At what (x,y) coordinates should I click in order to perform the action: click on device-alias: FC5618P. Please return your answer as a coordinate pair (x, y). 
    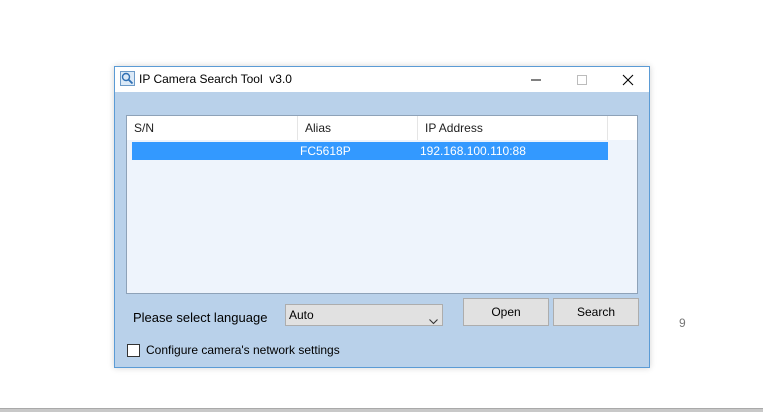
    Looking at the image, I should click on (325, 151).